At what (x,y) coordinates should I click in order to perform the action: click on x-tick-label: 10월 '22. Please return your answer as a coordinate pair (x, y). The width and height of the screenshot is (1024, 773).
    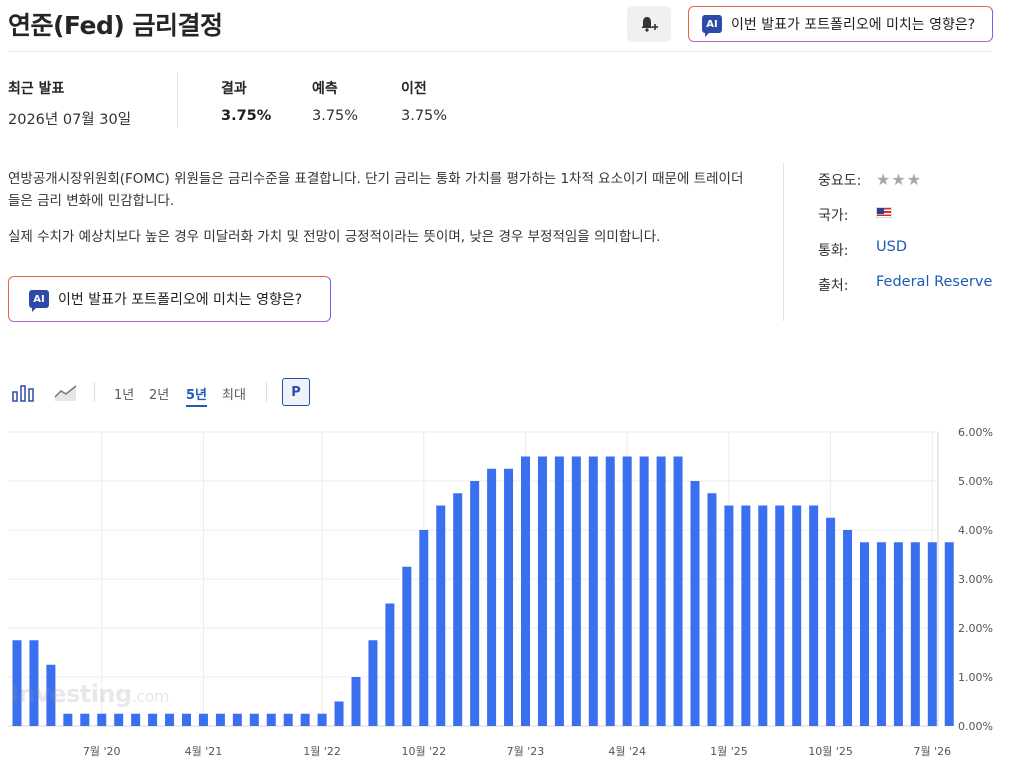
    Looking at the image, I should click on (423, 751).